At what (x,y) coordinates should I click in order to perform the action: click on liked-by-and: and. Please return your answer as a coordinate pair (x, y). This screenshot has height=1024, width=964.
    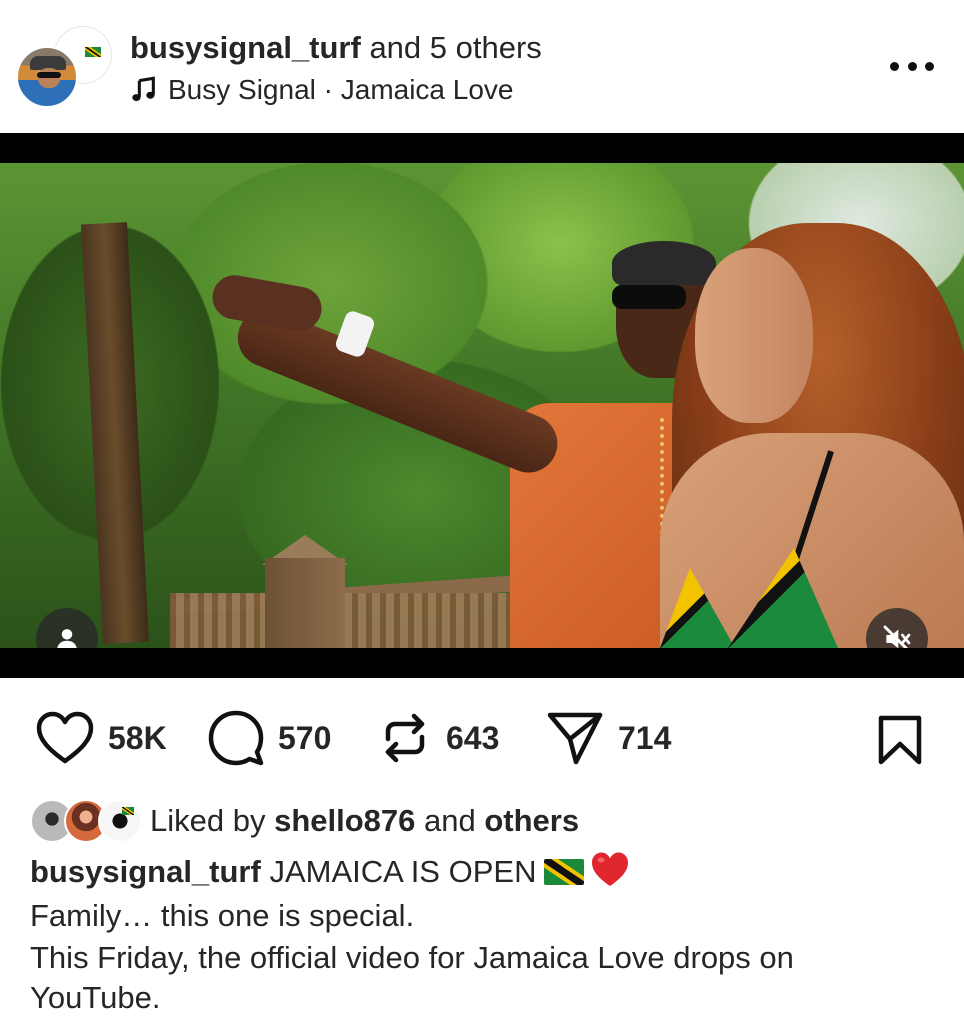
    Looking at the image, I should click on (450, 820).